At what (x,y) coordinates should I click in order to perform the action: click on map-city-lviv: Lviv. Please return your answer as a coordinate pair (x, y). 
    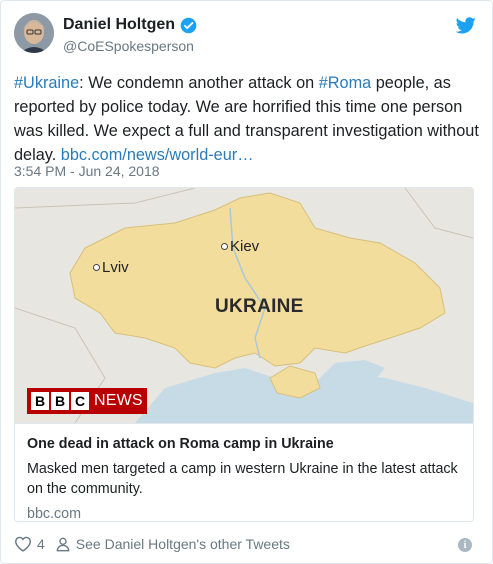
    Looking at the image, I should click on (111, 267).